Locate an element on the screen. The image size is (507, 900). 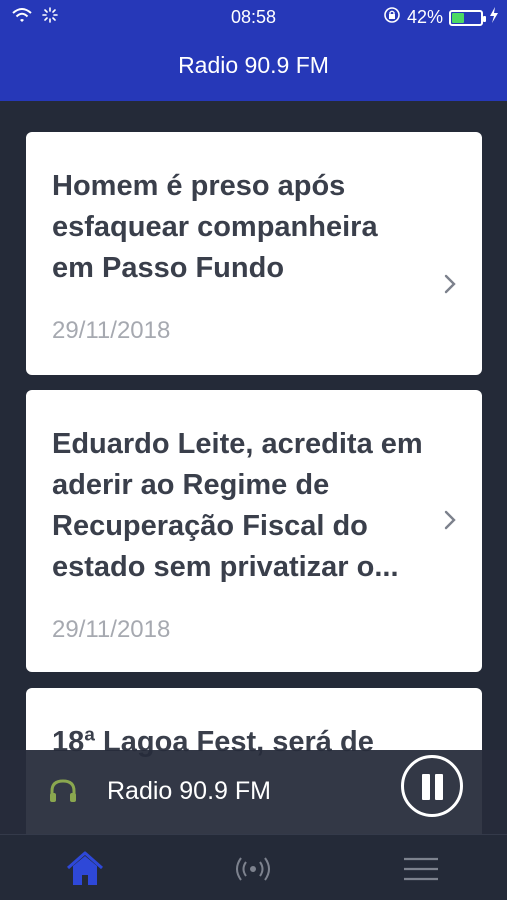
page-title: Radio 90.9 FM is located at coordinates (253, 65).